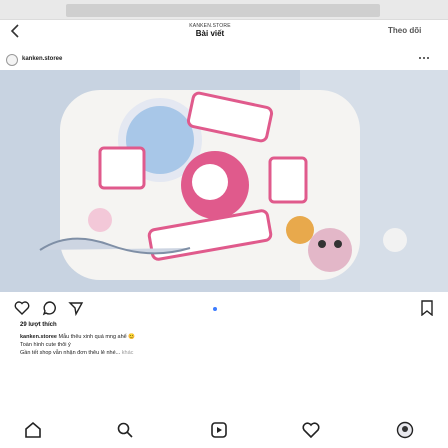 The image size is (448, 448). Describe the element at coordinates (23, 309) in the screenshot. I see `heart-icon` at that location.